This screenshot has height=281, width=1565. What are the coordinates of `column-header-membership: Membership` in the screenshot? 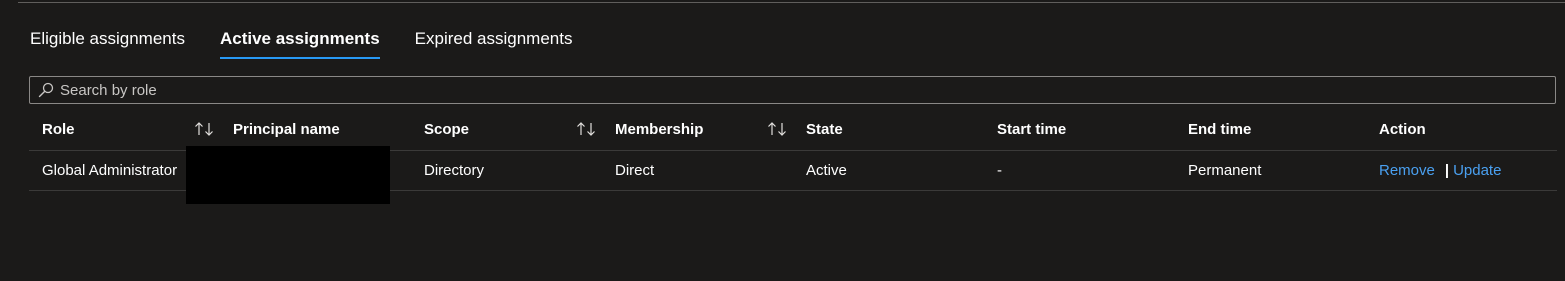 It's located at (697, 129).